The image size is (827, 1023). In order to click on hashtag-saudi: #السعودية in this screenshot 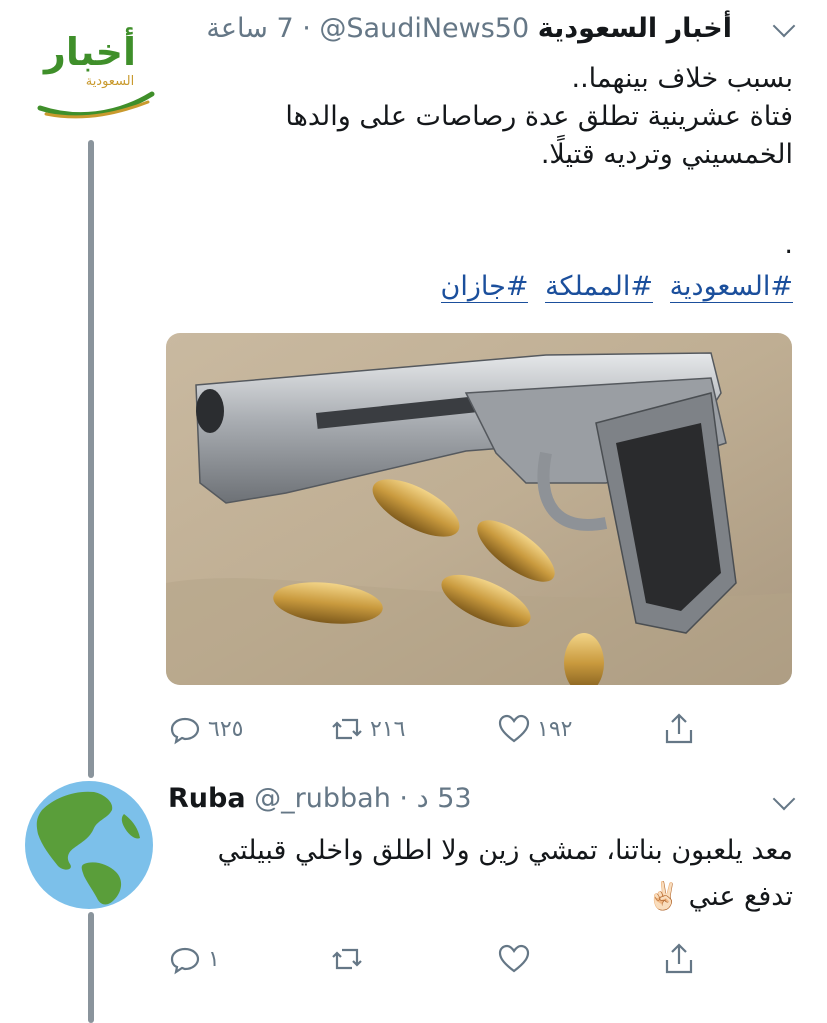, I will do `click(731, 287)`.